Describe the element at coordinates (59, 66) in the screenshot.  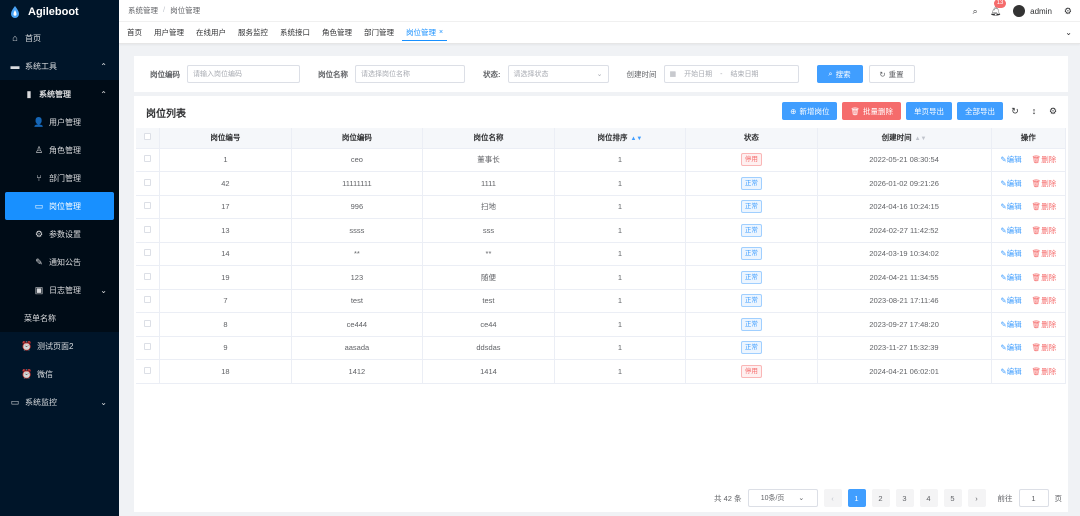
I see `sidebar-item-system-tools: ▬ 系统工具 ⌃` at that location.